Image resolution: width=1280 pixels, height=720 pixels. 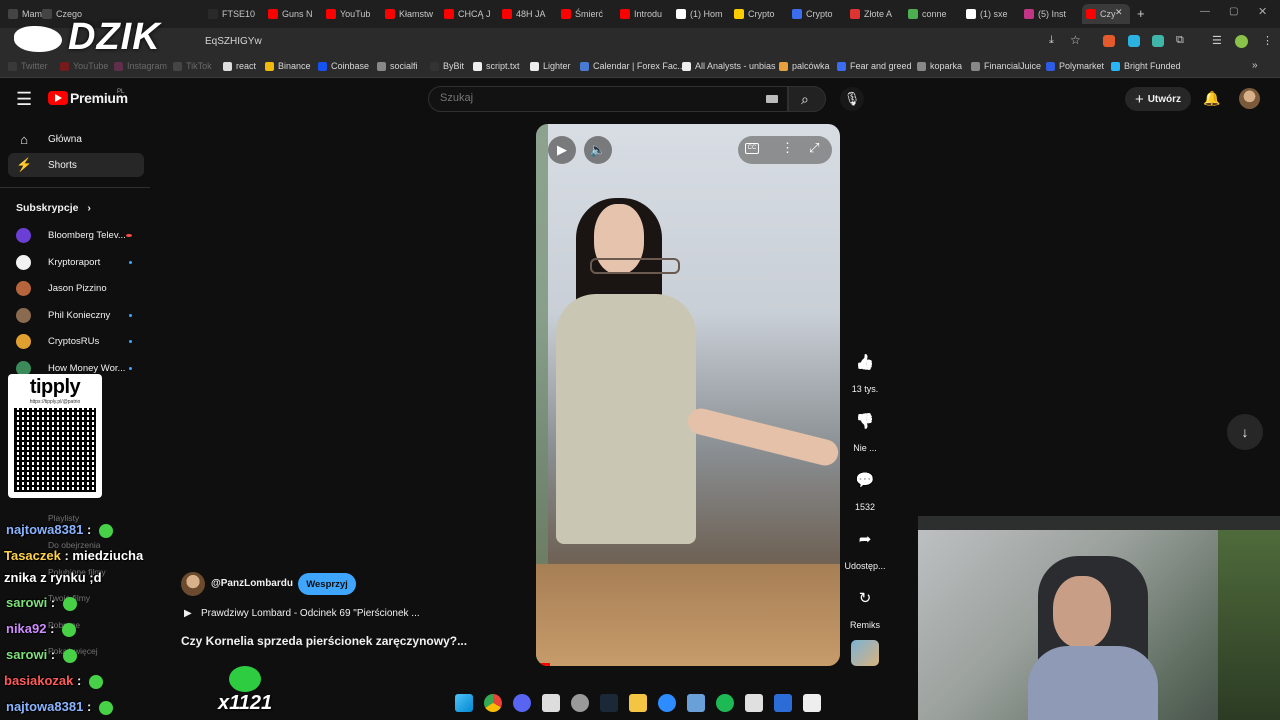 What do you see at coordinates (812, 703) in the screenshot?
I see `notepad-icon` at bounding box center [812, 703].